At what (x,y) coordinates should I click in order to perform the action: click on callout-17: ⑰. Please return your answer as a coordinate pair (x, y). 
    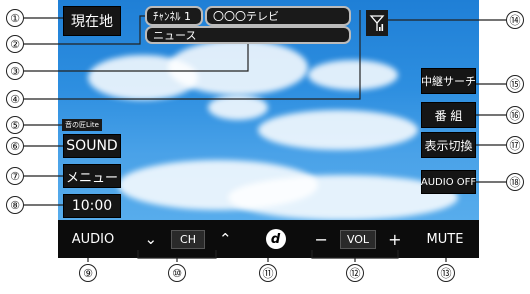
    Looking at the image, I should click on (515, 145).